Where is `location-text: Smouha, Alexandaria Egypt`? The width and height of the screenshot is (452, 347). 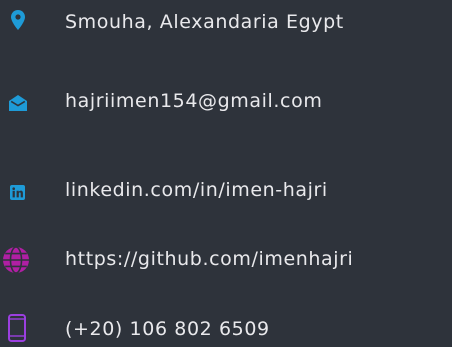 location-text: Smouha, Alexandaria Egypt is located at coordinates (204, 22).